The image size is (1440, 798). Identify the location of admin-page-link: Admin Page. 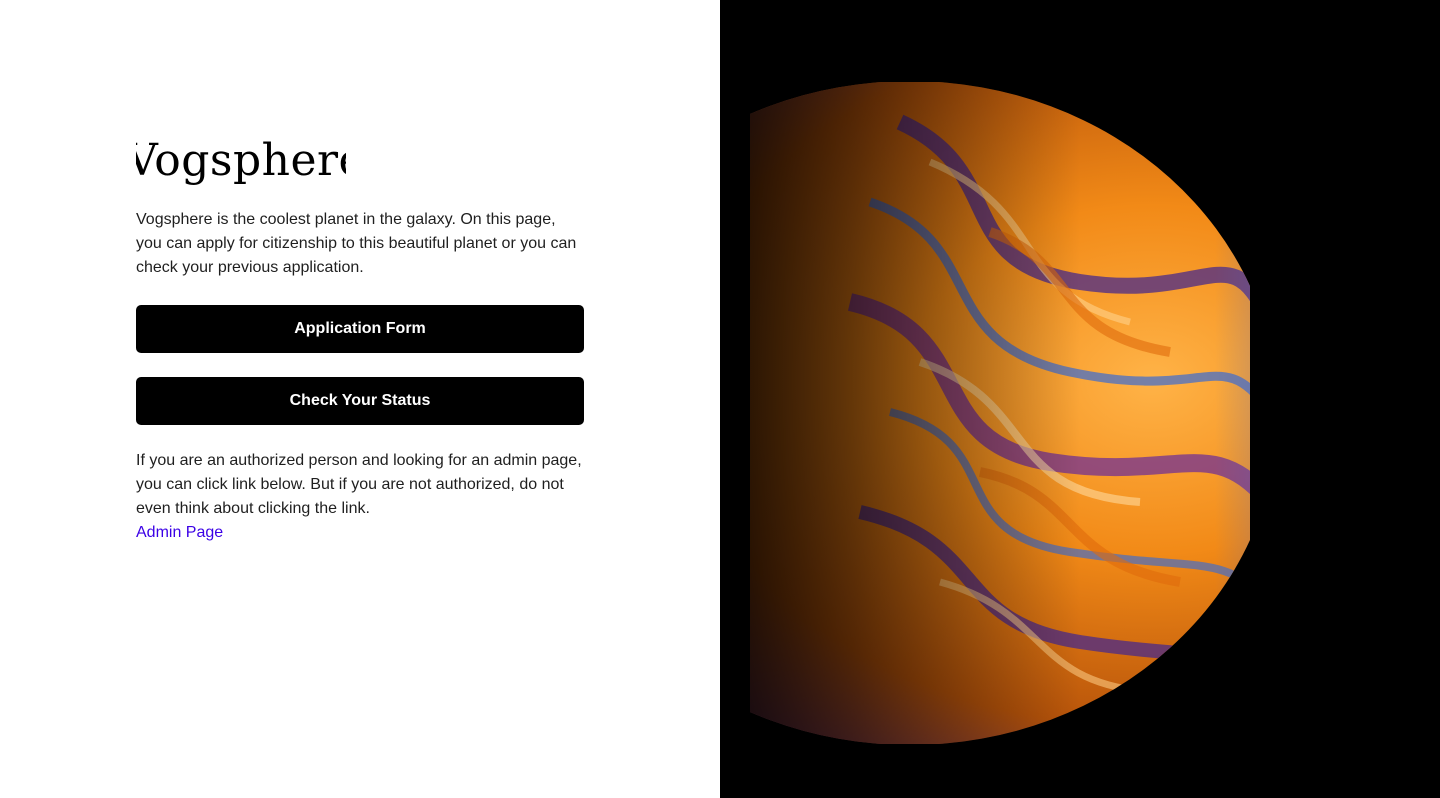
(179, 533).